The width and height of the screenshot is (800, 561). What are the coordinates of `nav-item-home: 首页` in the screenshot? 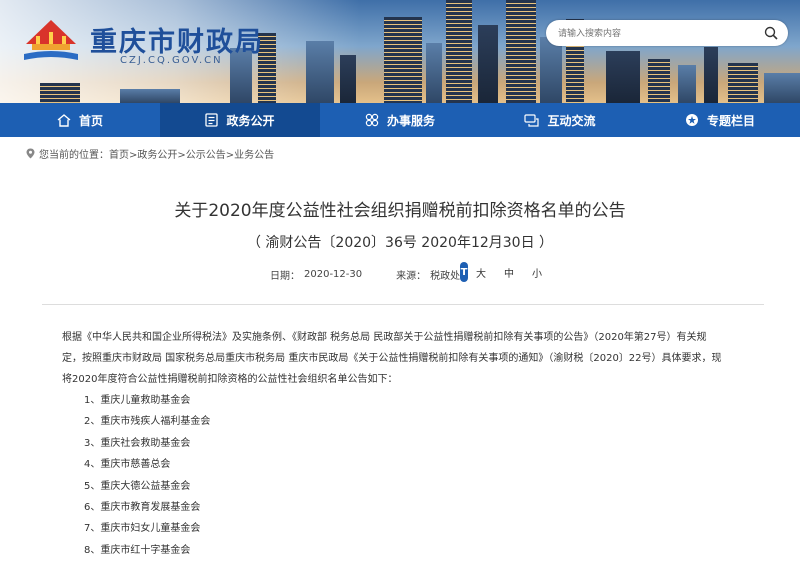 It's located at (80, 120).